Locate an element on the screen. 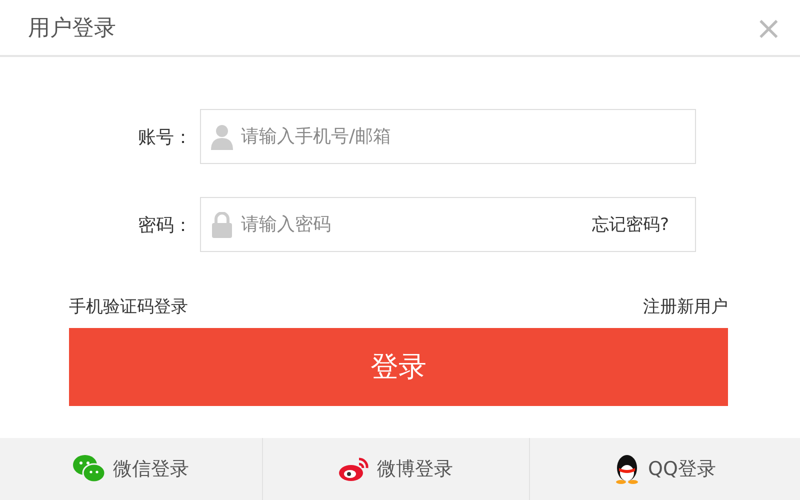  forgot-password-link: 忘记密码? is located at coordinates (630, 224).